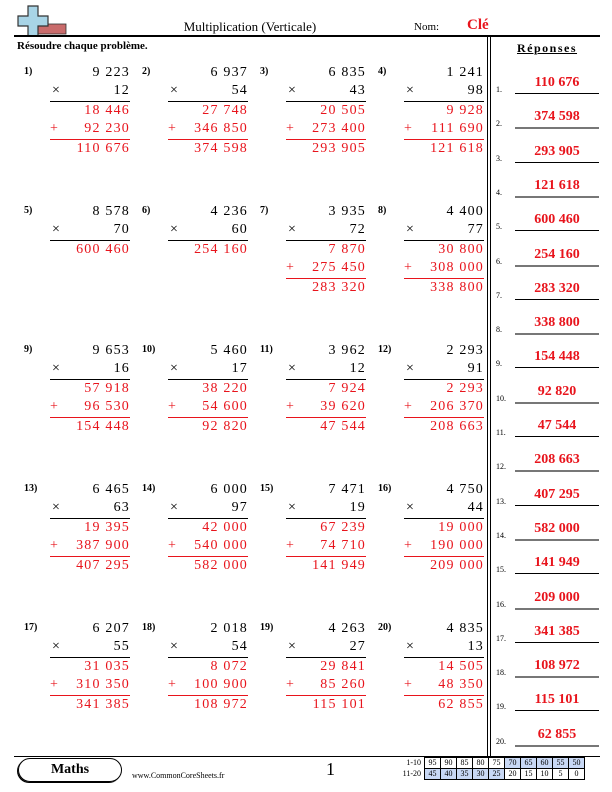 The image size is (612, 792). I want to click on partial-product-2-text: 92 230, so click(107, 128).